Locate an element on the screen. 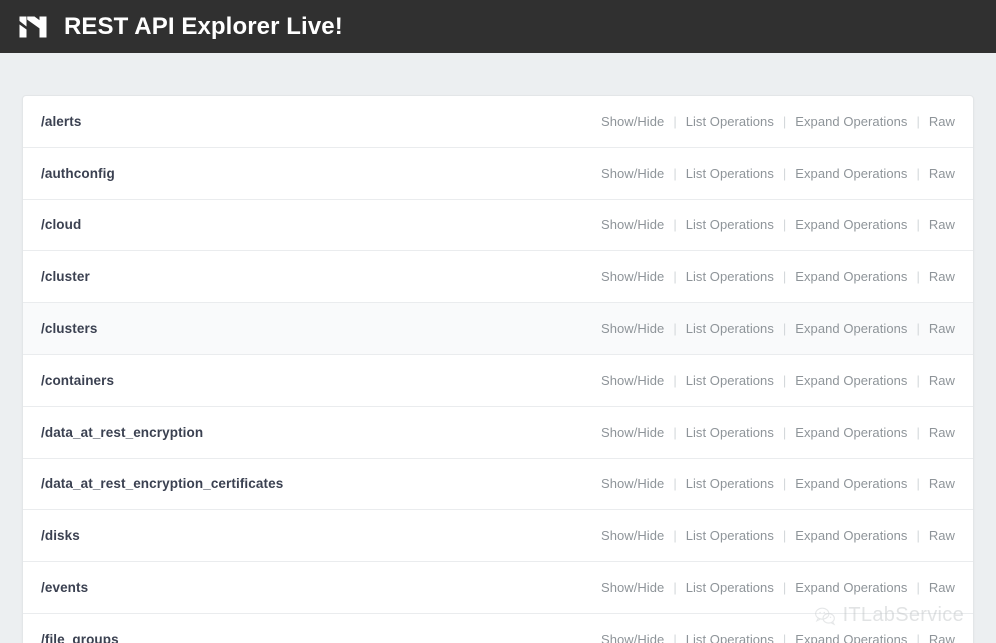 Image resolution: width=996 pixels, height=643 pixels. resource-path-label: /clusters is located at coordinates (69, 329).